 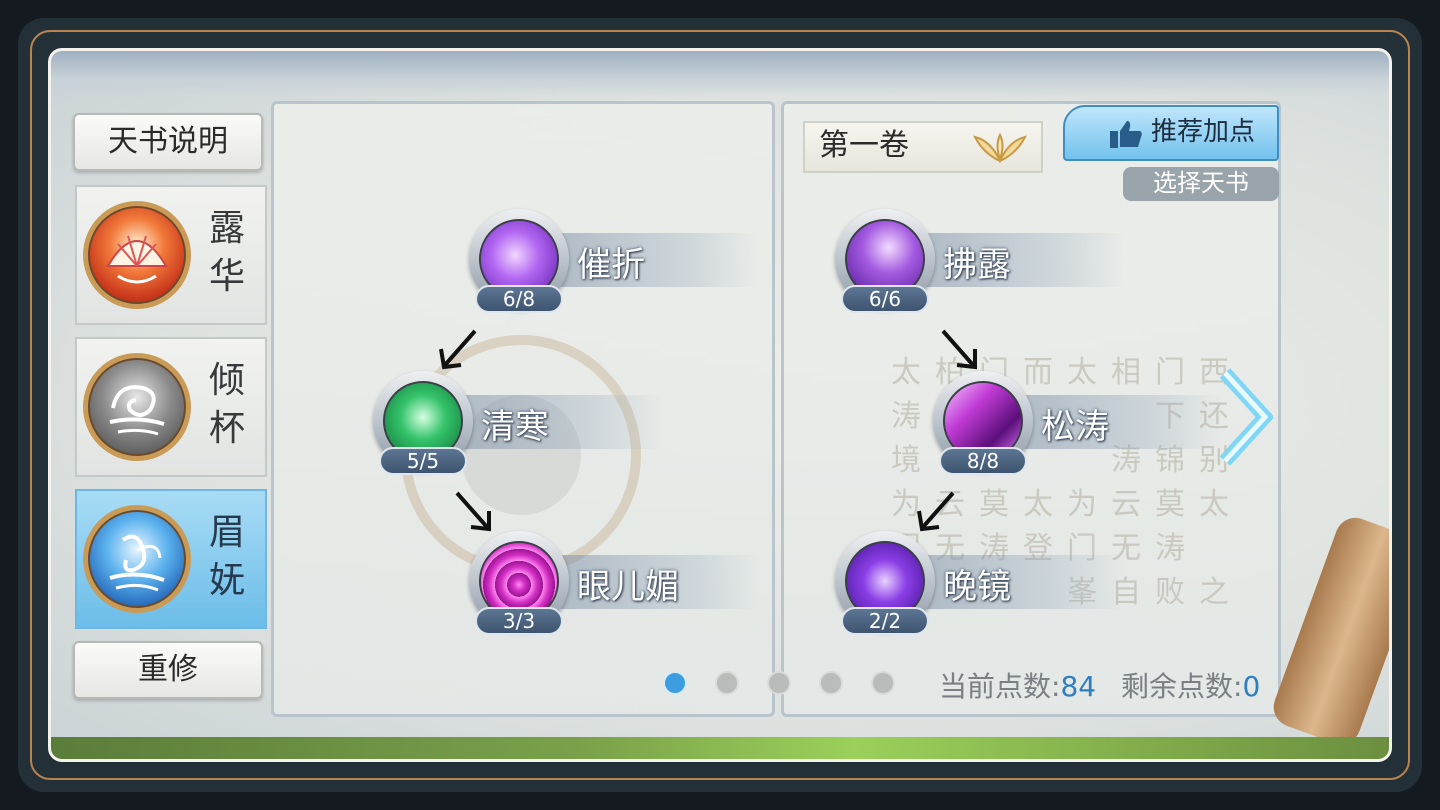 I want to click on skill-node-fulu: 拂露 6/6, so click(x=985, y=264).